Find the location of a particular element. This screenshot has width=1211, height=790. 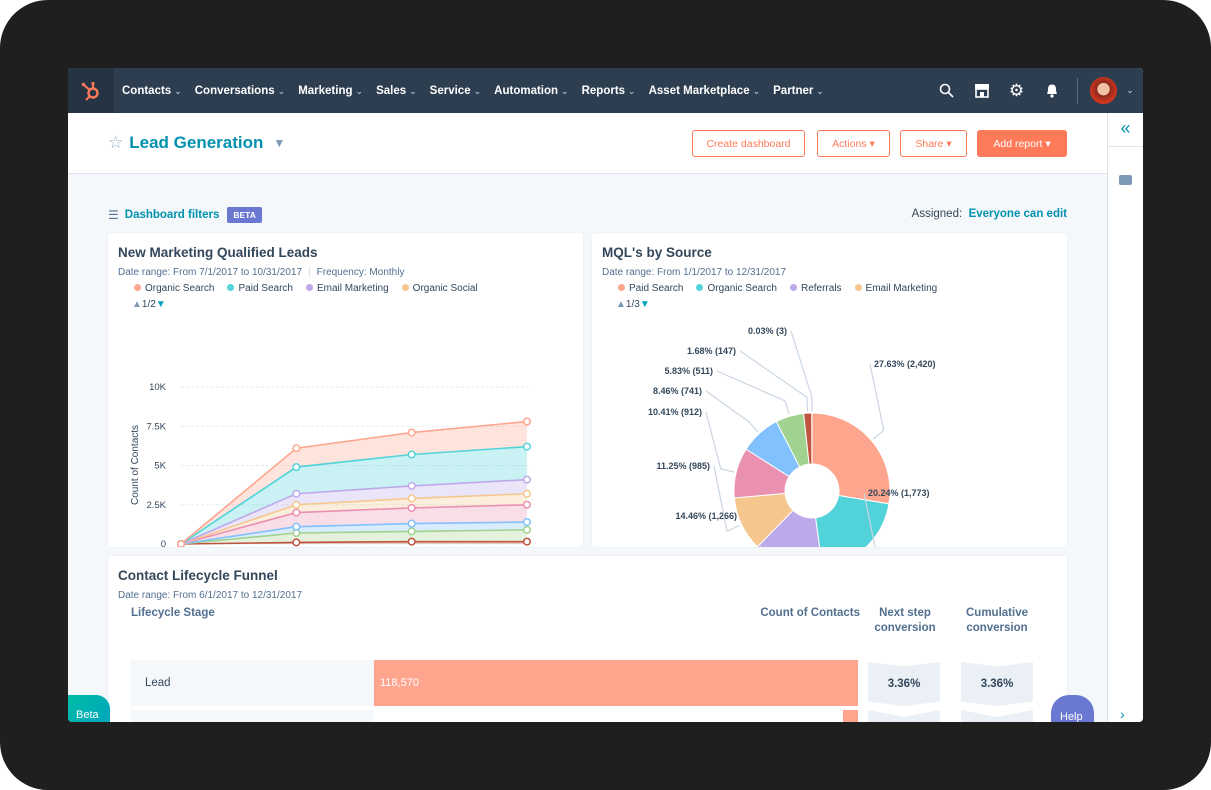

y-tick-label: 2.5K is located at coordinates (156, 505).